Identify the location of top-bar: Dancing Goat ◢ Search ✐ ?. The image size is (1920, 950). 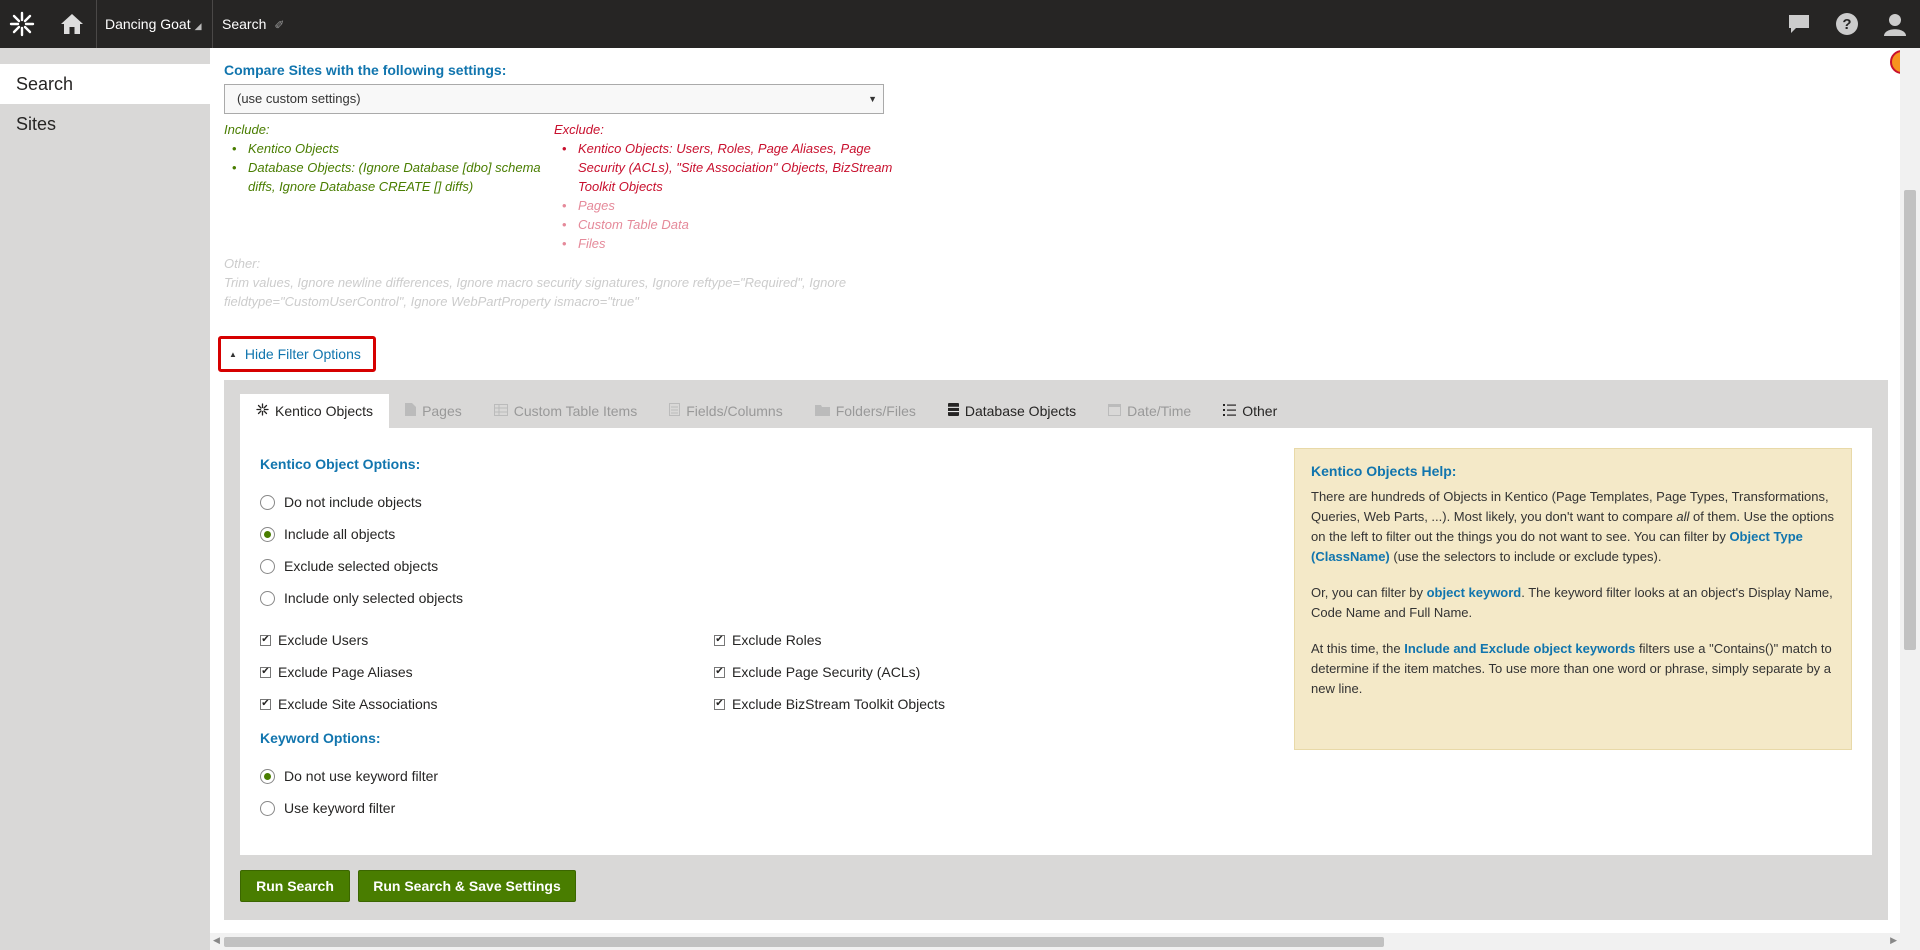
(960, 24).